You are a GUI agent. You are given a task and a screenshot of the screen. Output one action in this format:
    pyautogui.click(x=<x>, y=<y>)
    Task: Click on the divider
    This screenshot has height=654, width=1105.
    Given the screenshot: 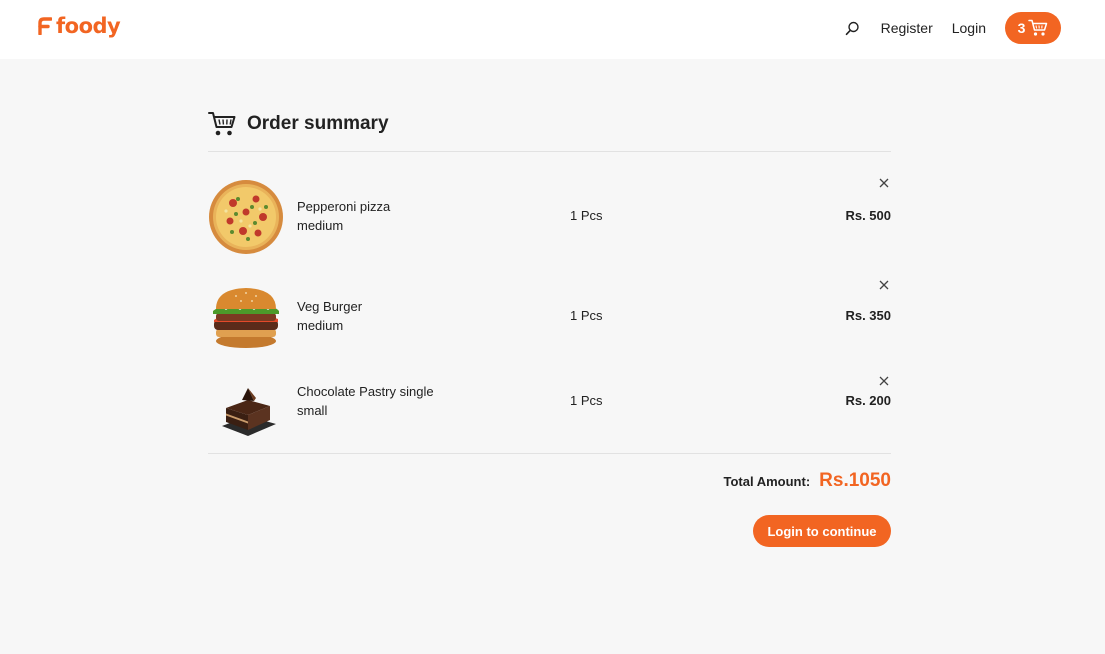 What is the action you would take?
    pyautogui.click(x=549, y=453)
    